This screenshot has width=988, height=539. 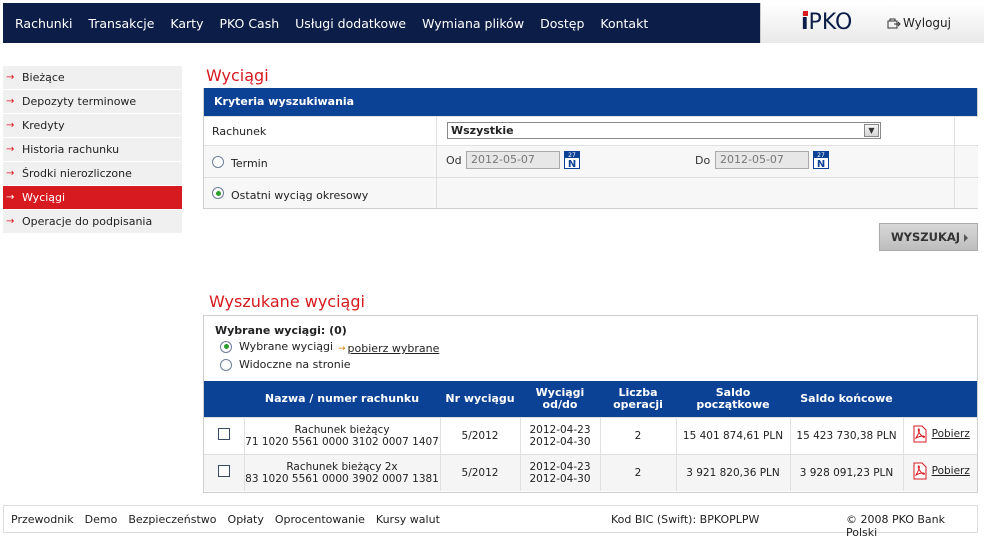 I want to click on to-label: Do, so click(x=703, y=160).